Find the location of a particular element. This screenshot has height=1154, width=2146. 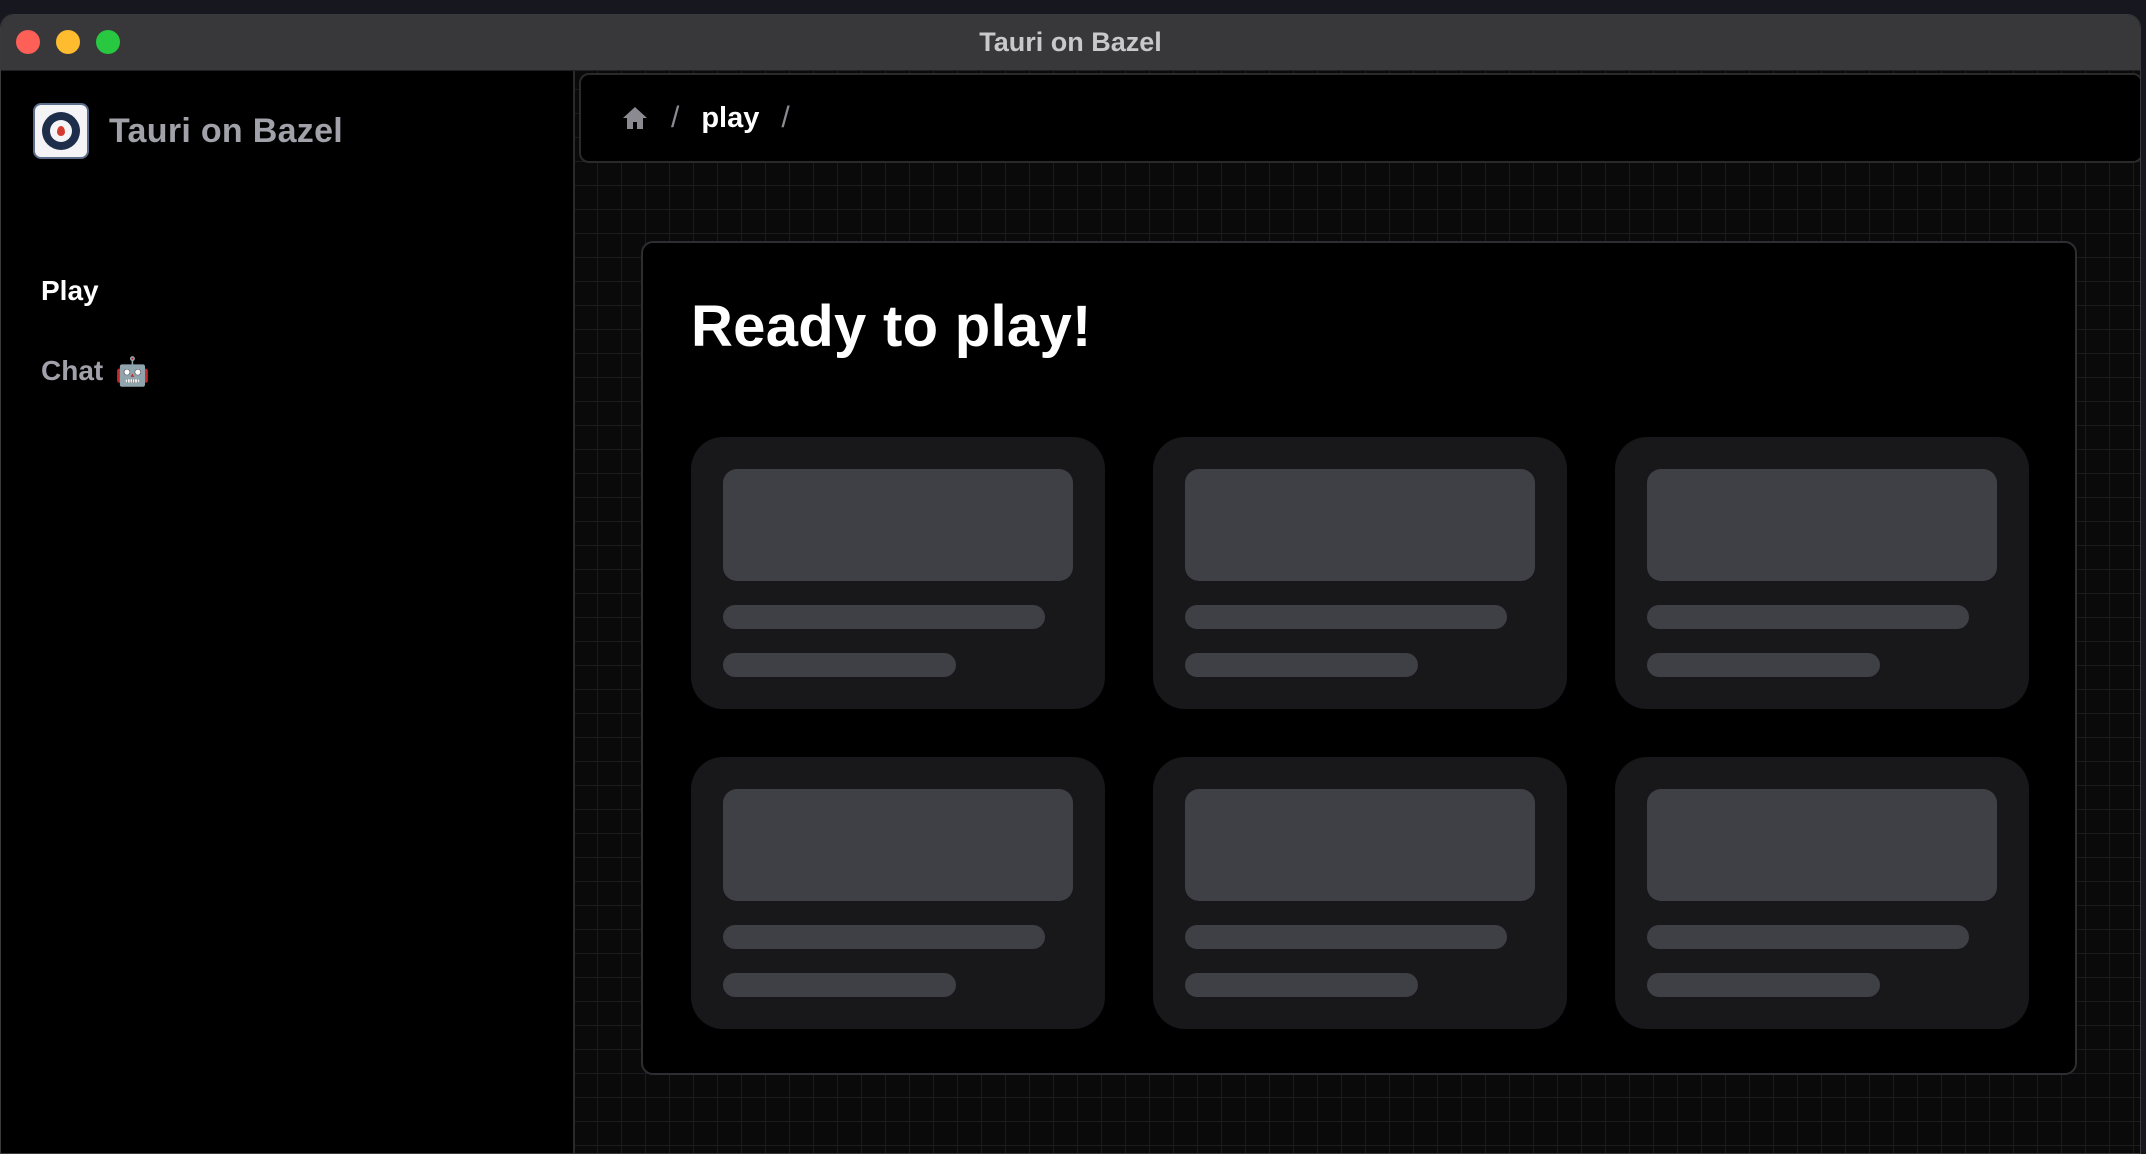

home-icon is located at coordinates (635, 118).